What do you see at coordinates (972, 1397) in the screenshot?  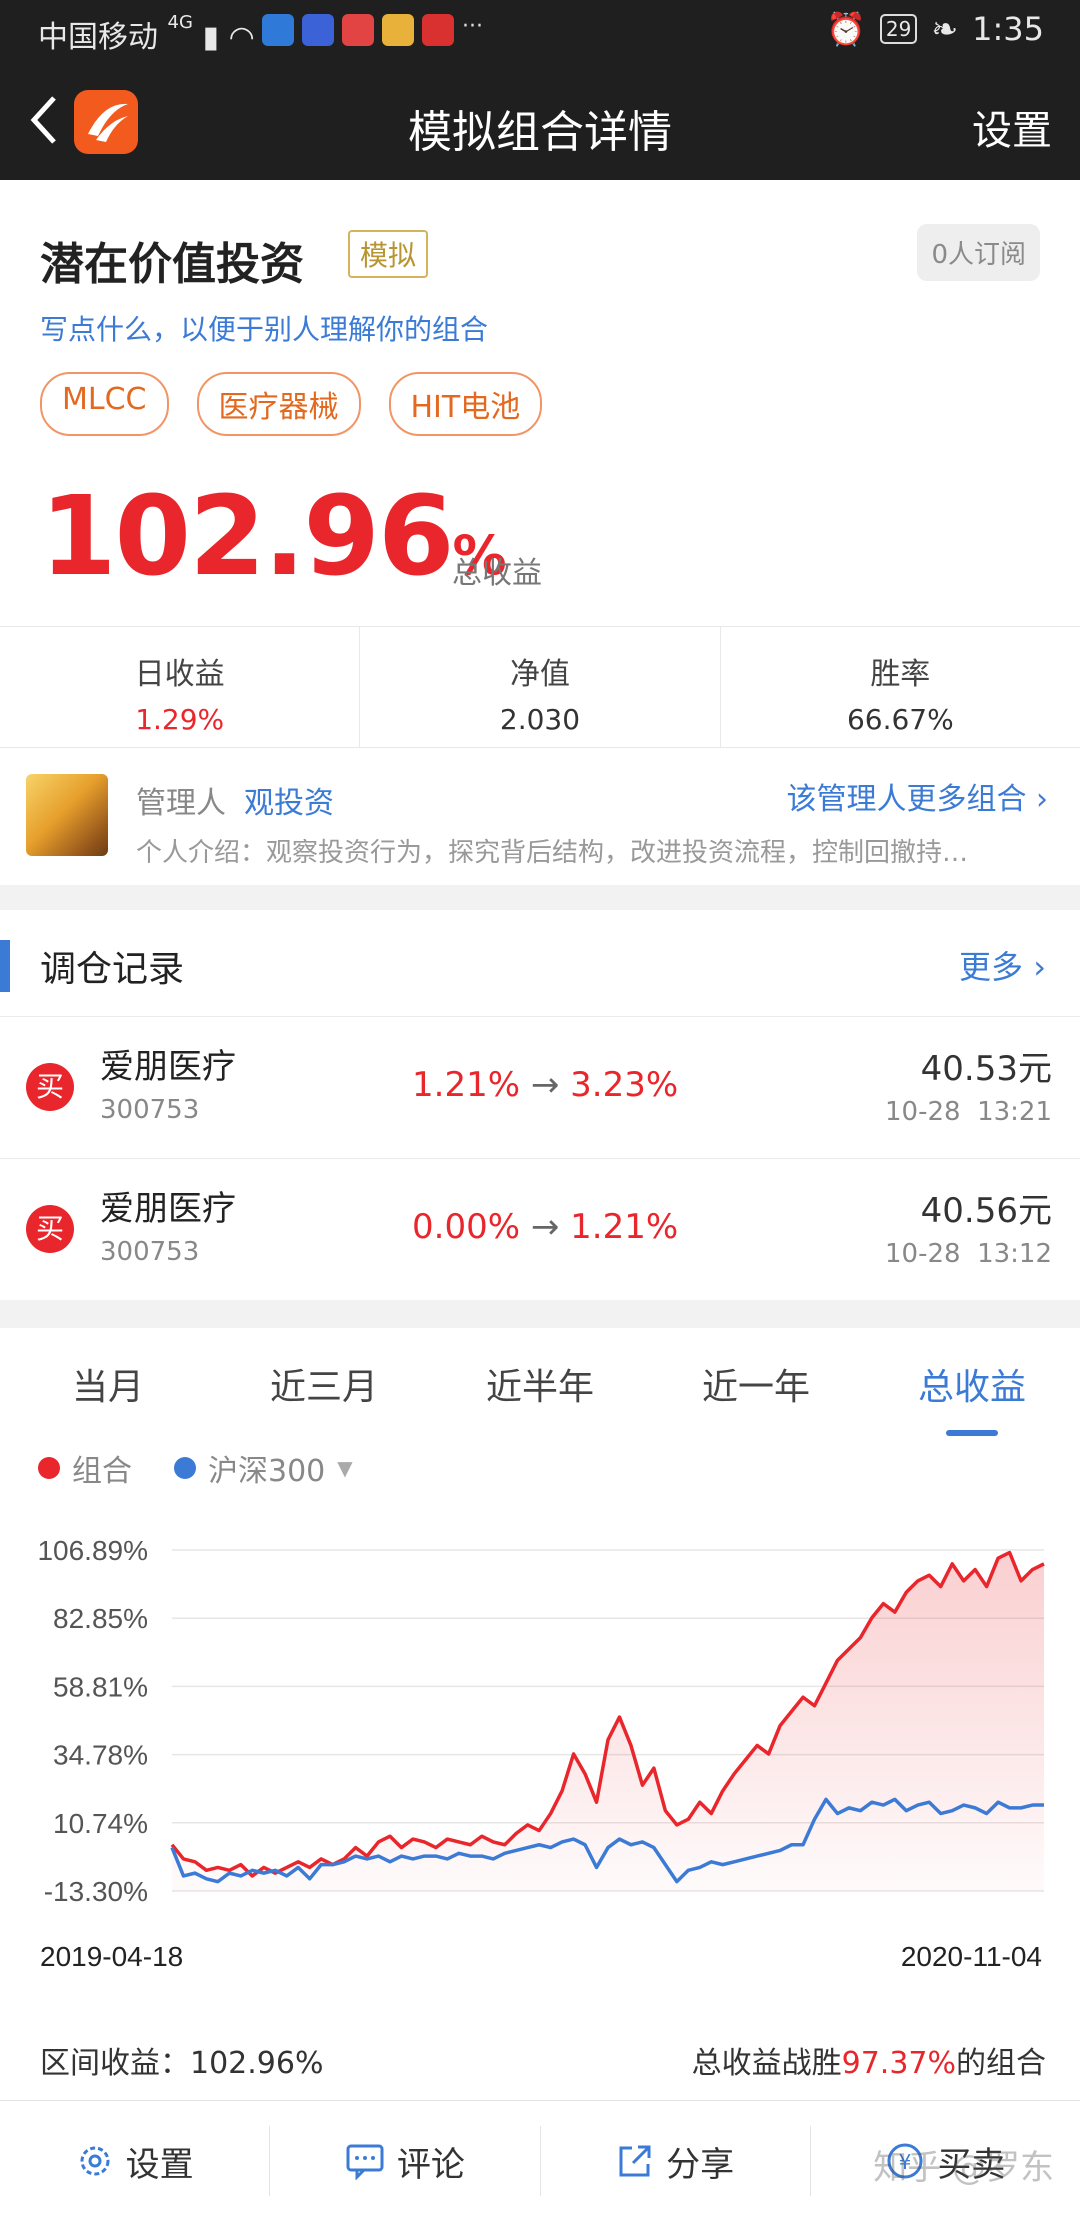 I see `tab-total-return: 总收益` at bounding box center [972, 1397].